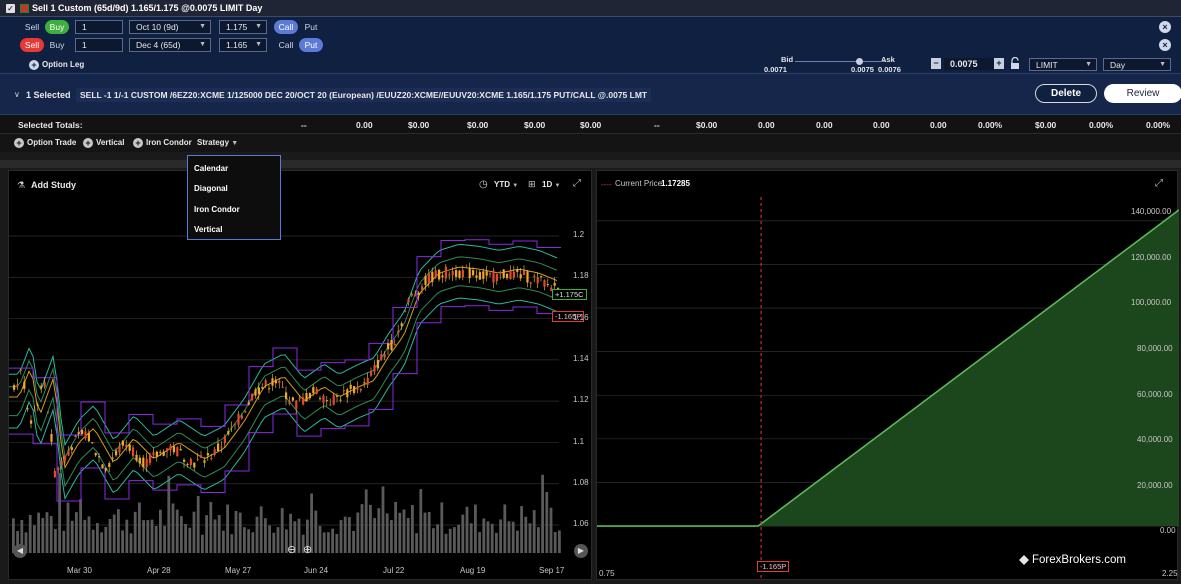 The width and height of the screenshot is (1181, 584). Describe the element at coordinates (1142, 93) in the screenshot. I see `review-button: Review` at that location.